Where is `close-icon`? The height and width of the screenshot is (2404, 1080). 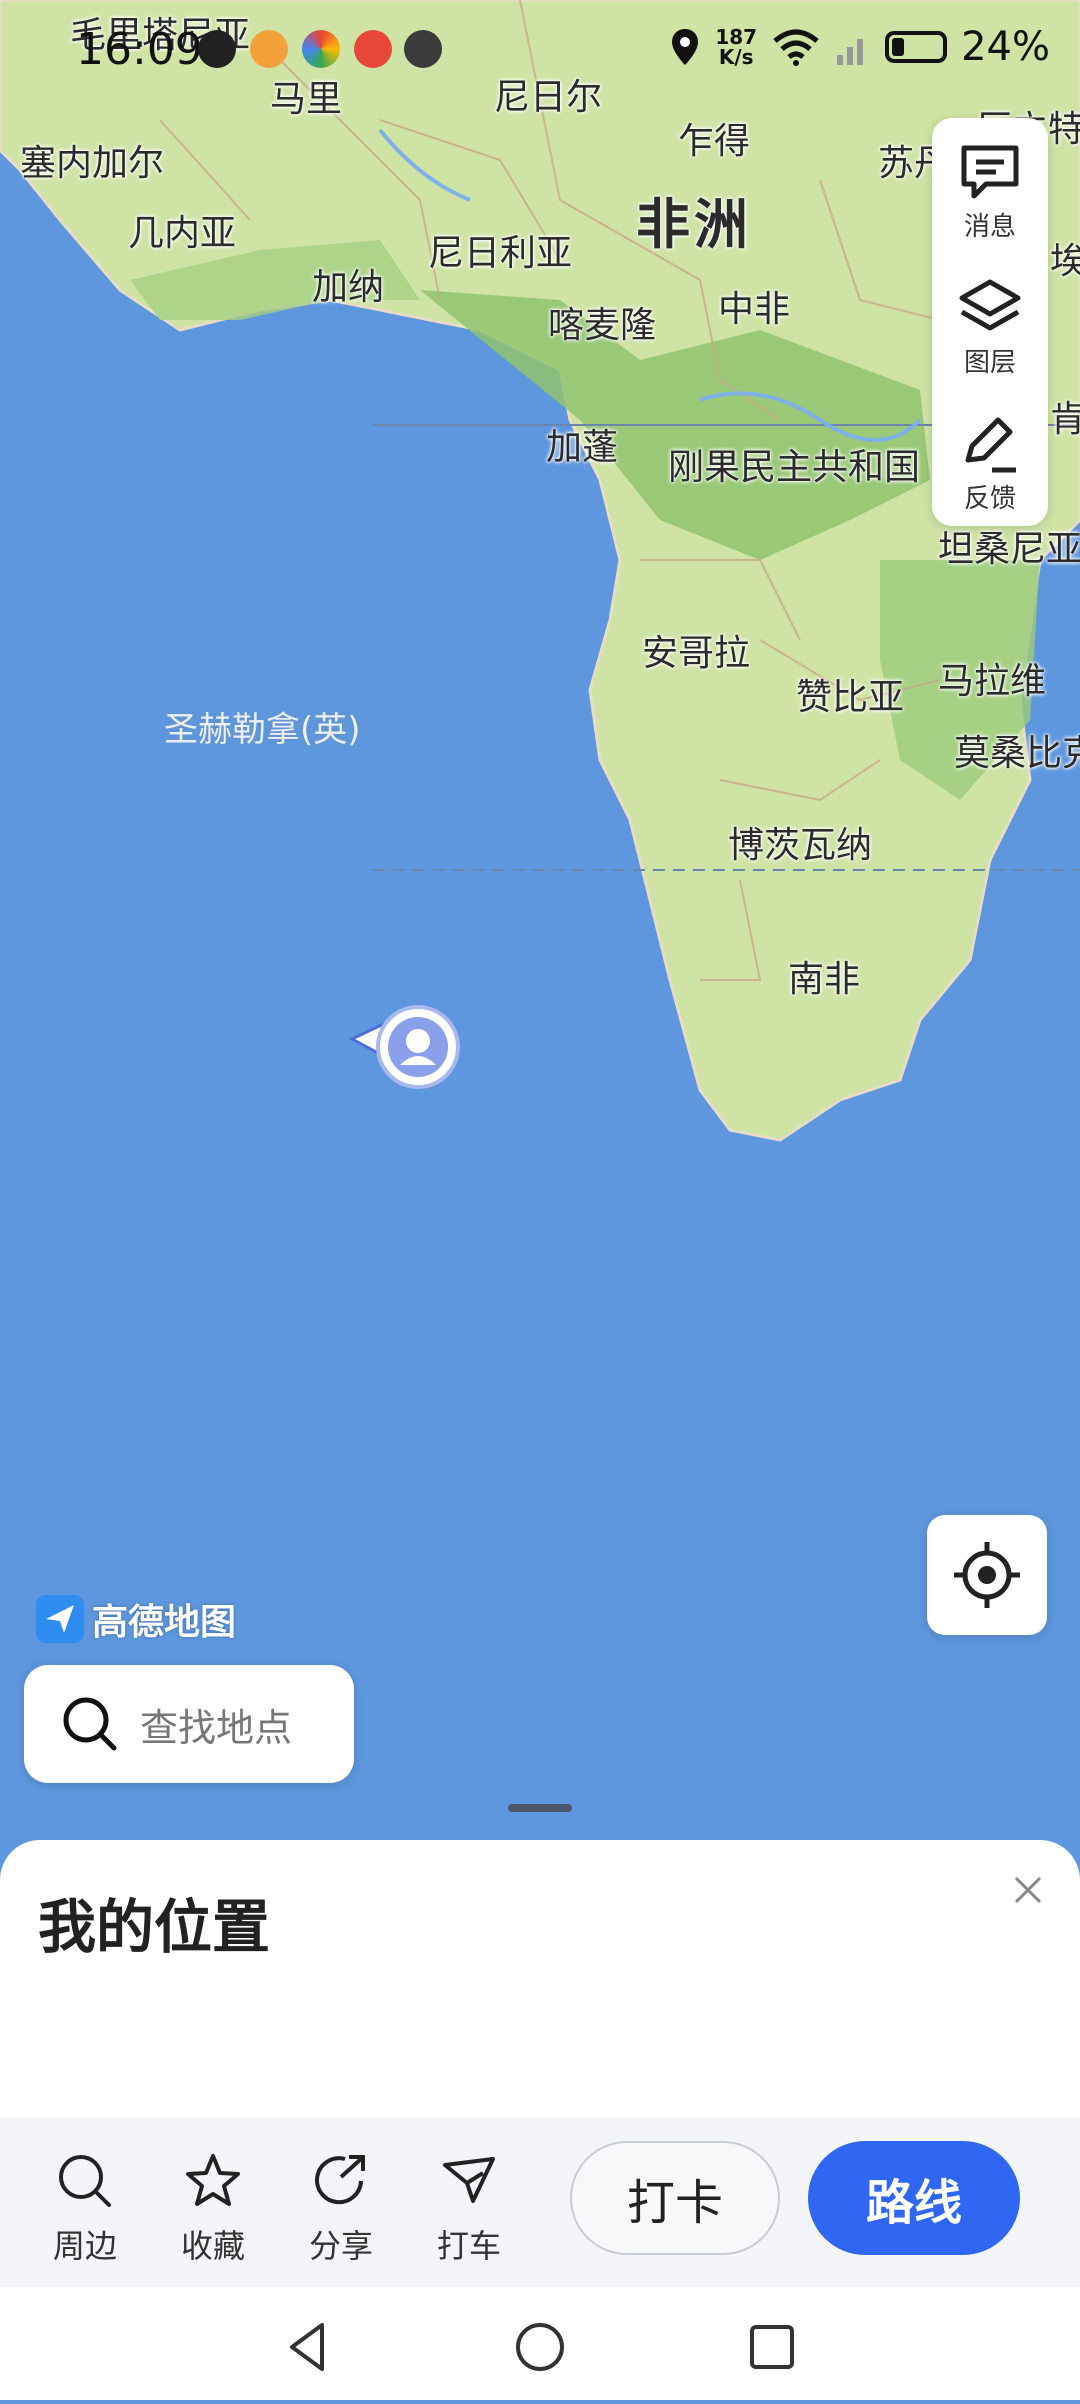
close-icon is located at coordinates (1028, 1890).